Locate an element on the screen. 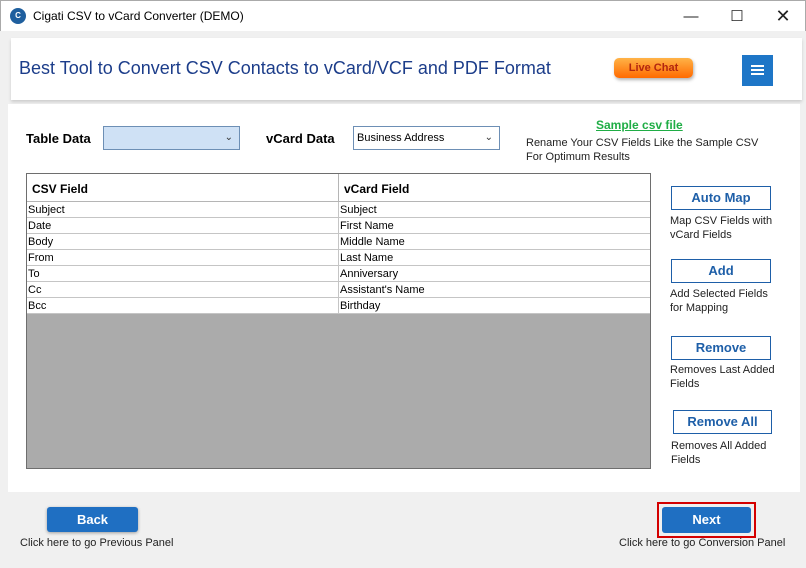 The height and width of the screenshot is (568, 806). column-header-csv-field: CSV Field is located at coordinates (60, 189).